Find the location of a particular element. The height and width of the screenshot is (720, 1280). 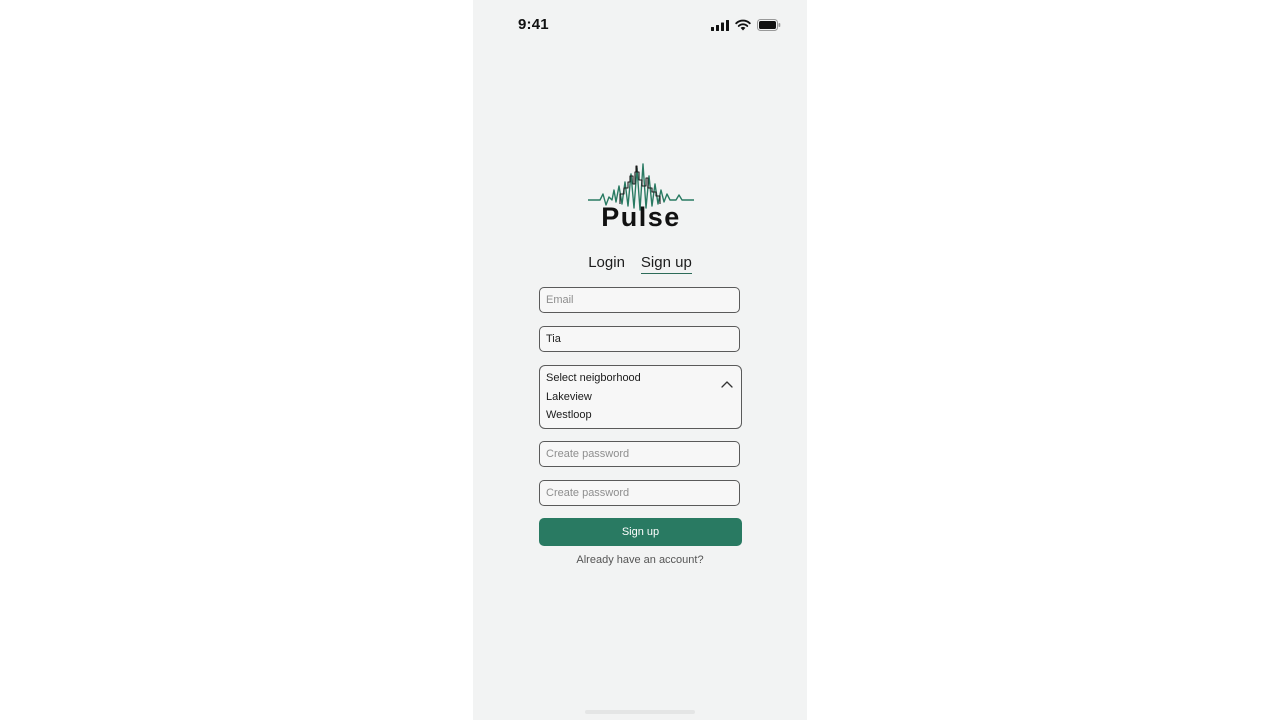

confirm-password-input is located at coordinates (639, 493).